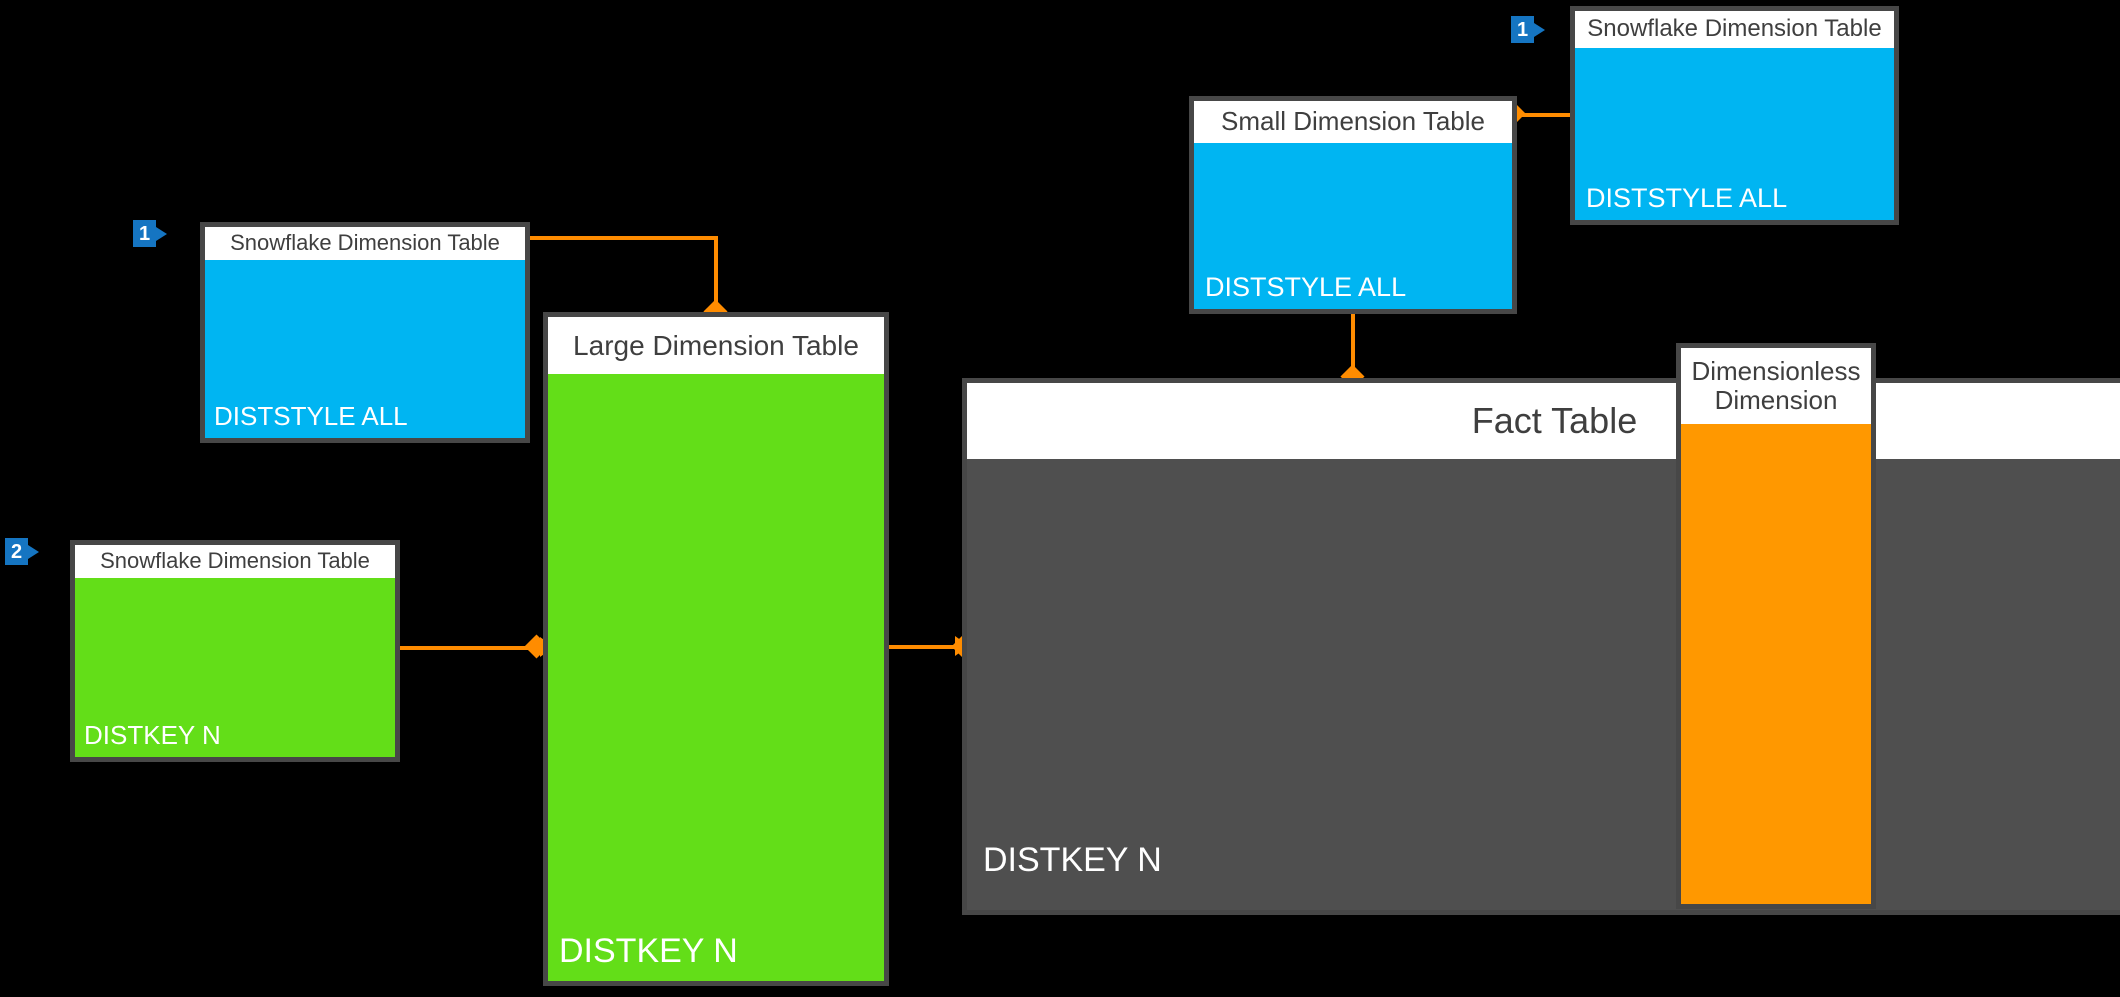  Describe the element at coordinates (1353, 122) in the screenshot. I see `node-header: Small Dimension Table` at that location.